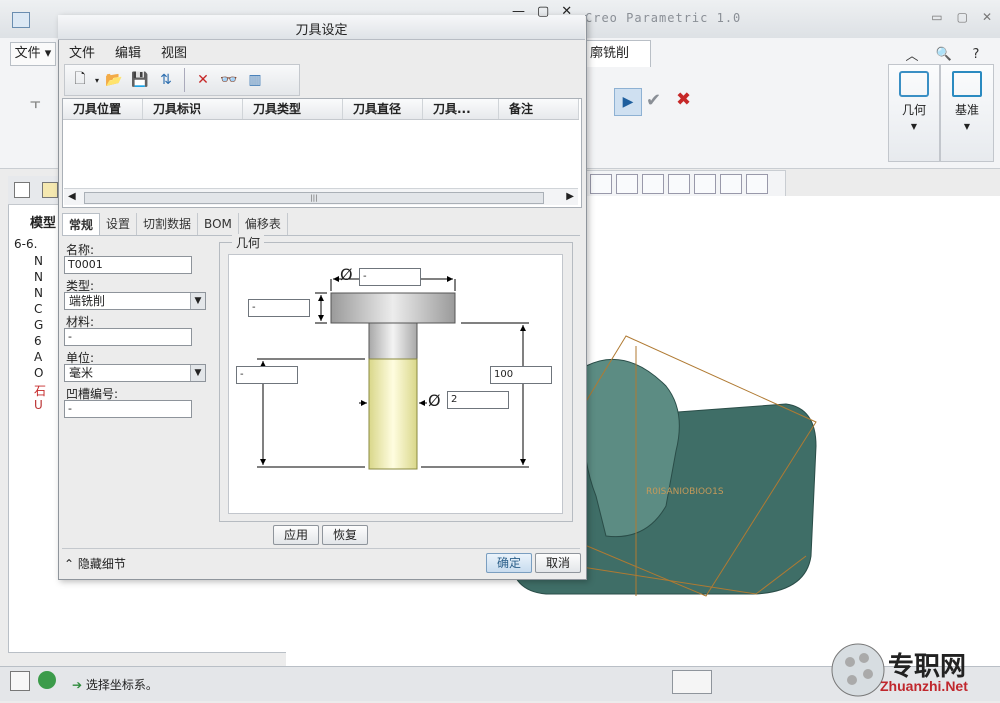  What do you see at coordinates (914, 113) in the screenshot?
I see `ribbon-geometry-panel: 几何 ▼` at bounding box center [914, 113].